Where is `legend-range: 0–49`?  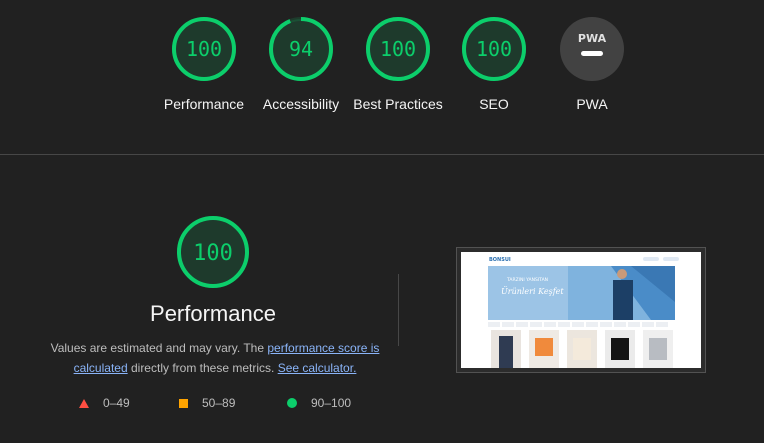 legend-range: 0–49 is located at coordinates (116, 403).